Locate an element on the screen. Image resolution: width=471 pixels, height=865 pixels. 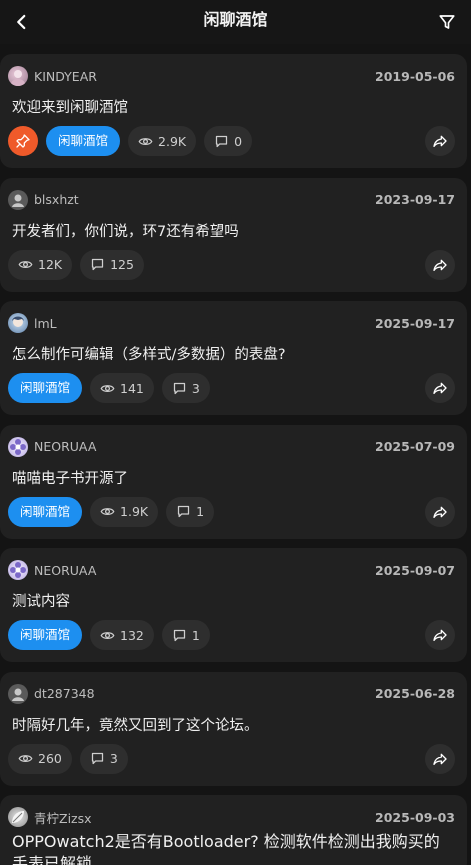
post-meta: 闲聊酒馆 141 3 is located at coordinates (109, 388).